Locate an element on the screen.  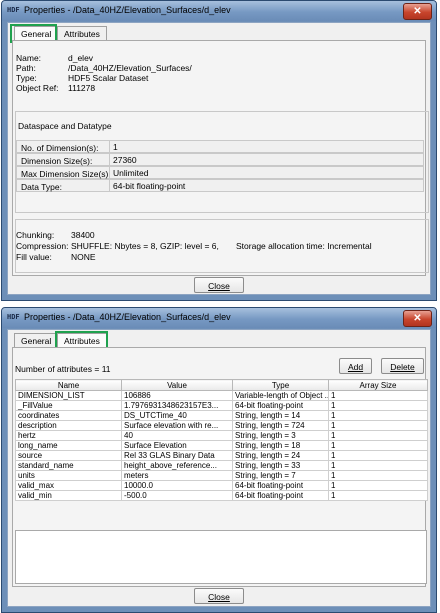
object-ref-label: Object Ref: is located at coordinates (37, 88).